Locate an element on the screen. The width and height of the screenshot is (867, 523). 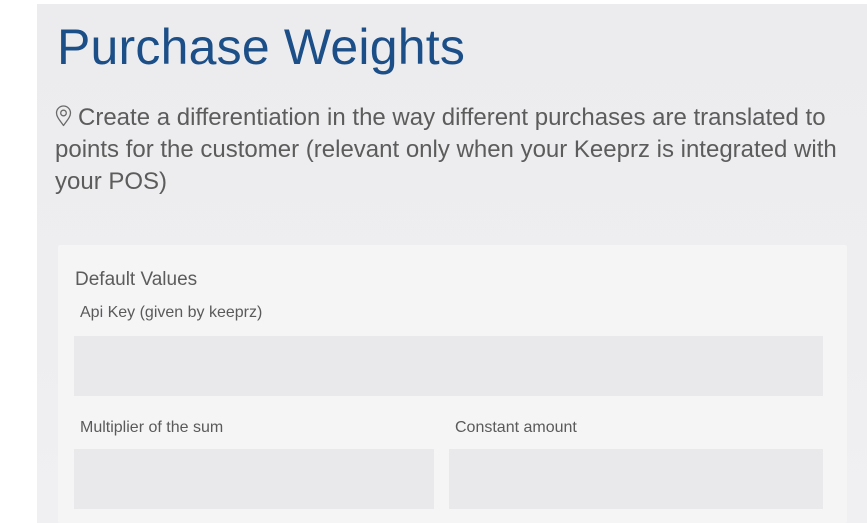
location-pin-icon is located at coordinates (63, 116).